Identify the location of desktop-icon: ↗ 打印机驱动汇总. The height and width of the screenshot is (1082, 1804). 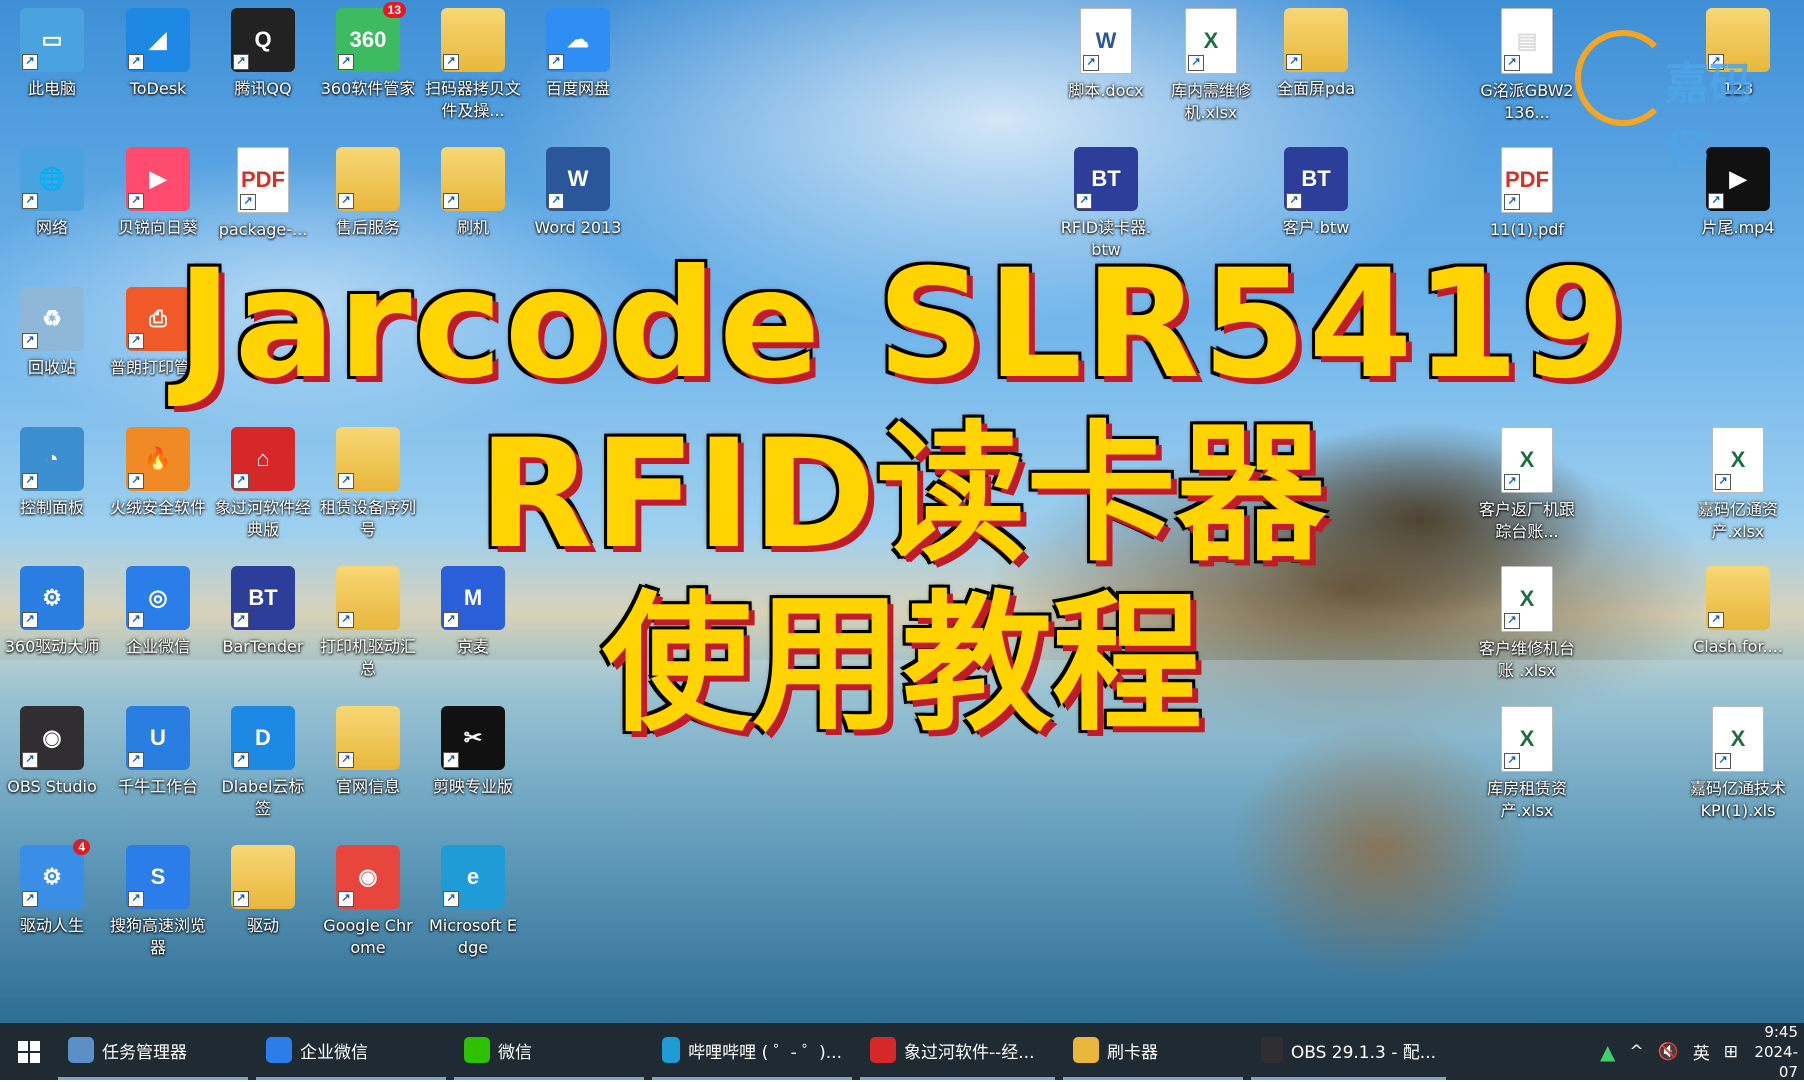
(368, 623).